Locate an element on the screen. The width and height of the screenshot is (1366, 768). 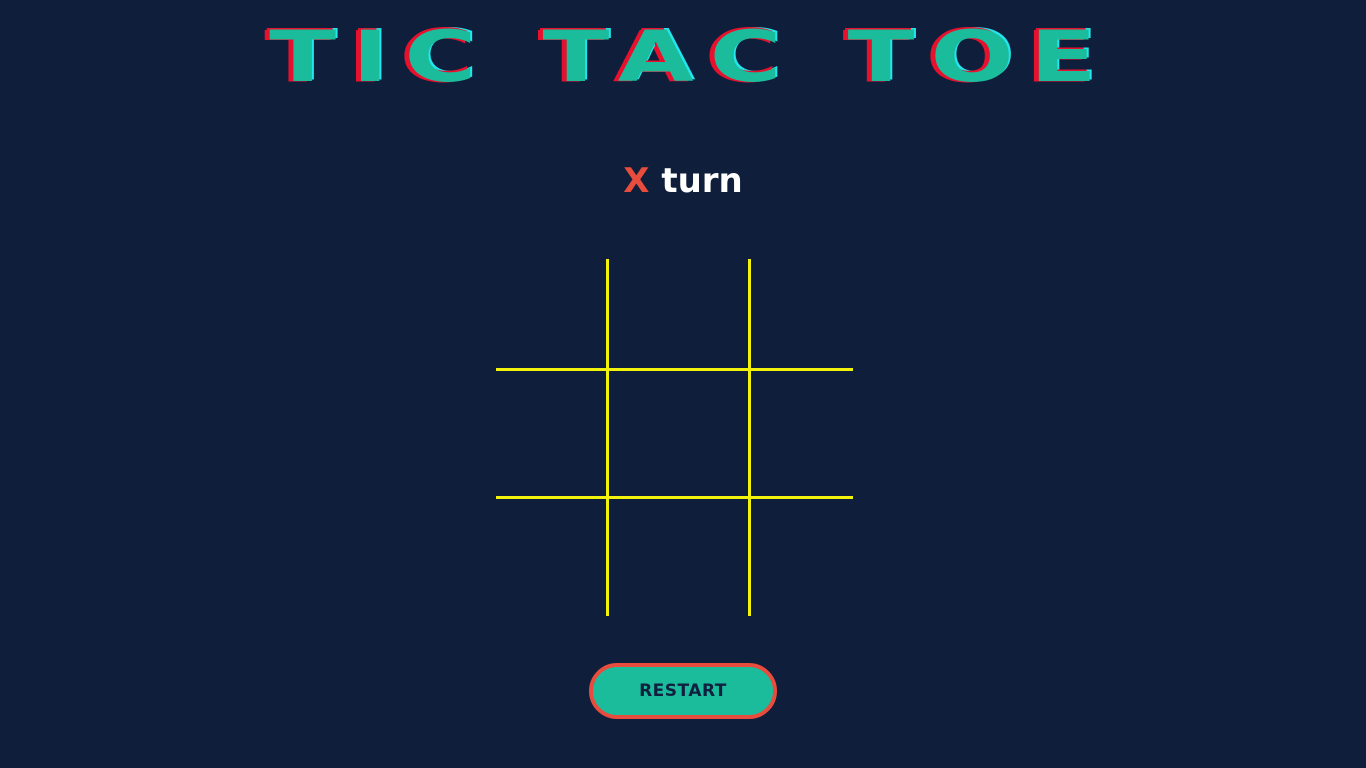
grid-line-horizontal-bottom is located at coordinates (674, 497).